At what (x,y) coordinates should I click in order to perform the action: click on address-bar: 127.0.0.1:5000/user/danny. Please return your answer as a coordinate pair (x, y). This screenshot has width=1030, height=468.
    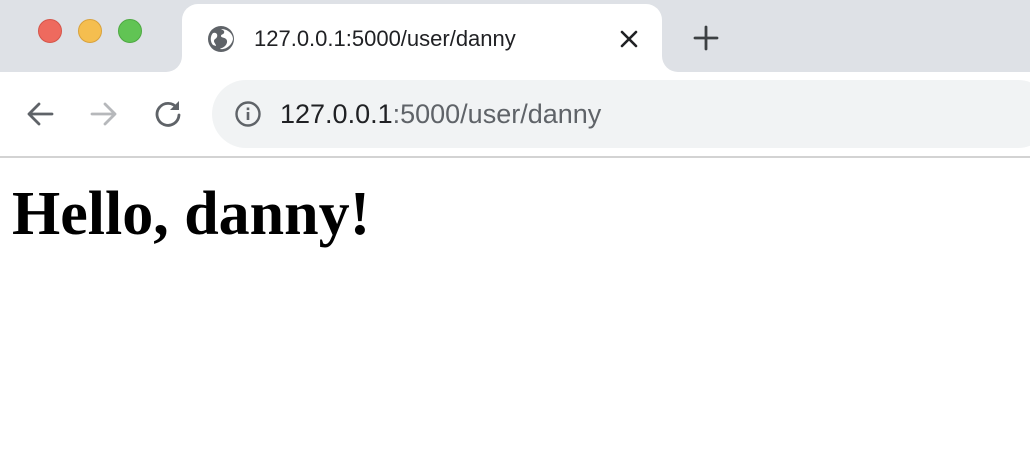
    Looking at the image, I should click on (621, 114).